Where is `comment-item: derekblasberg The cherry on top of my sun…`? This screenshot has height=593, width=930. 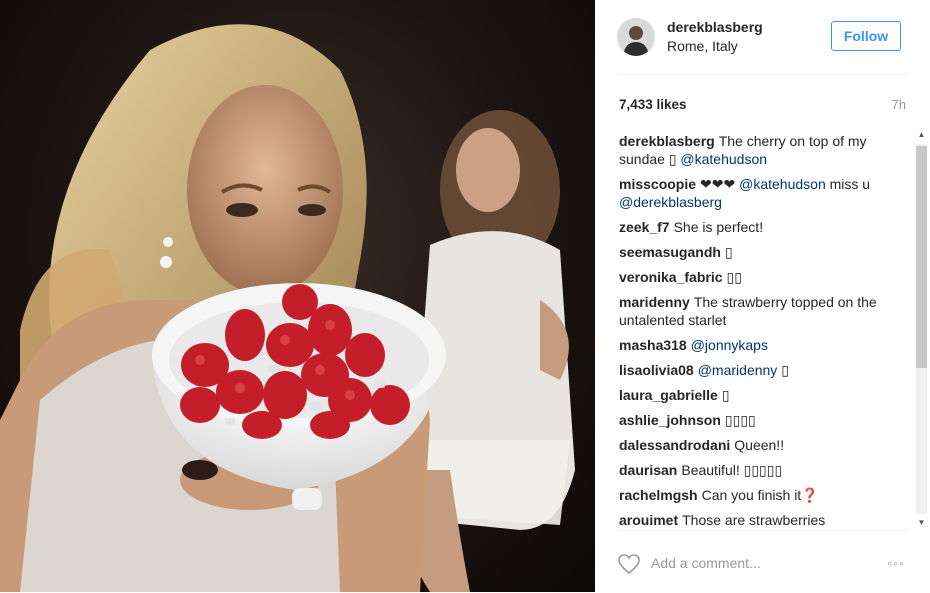 comment-item: derekblasberg The cherry on top of my sun… is located at coordinates (763, 150).